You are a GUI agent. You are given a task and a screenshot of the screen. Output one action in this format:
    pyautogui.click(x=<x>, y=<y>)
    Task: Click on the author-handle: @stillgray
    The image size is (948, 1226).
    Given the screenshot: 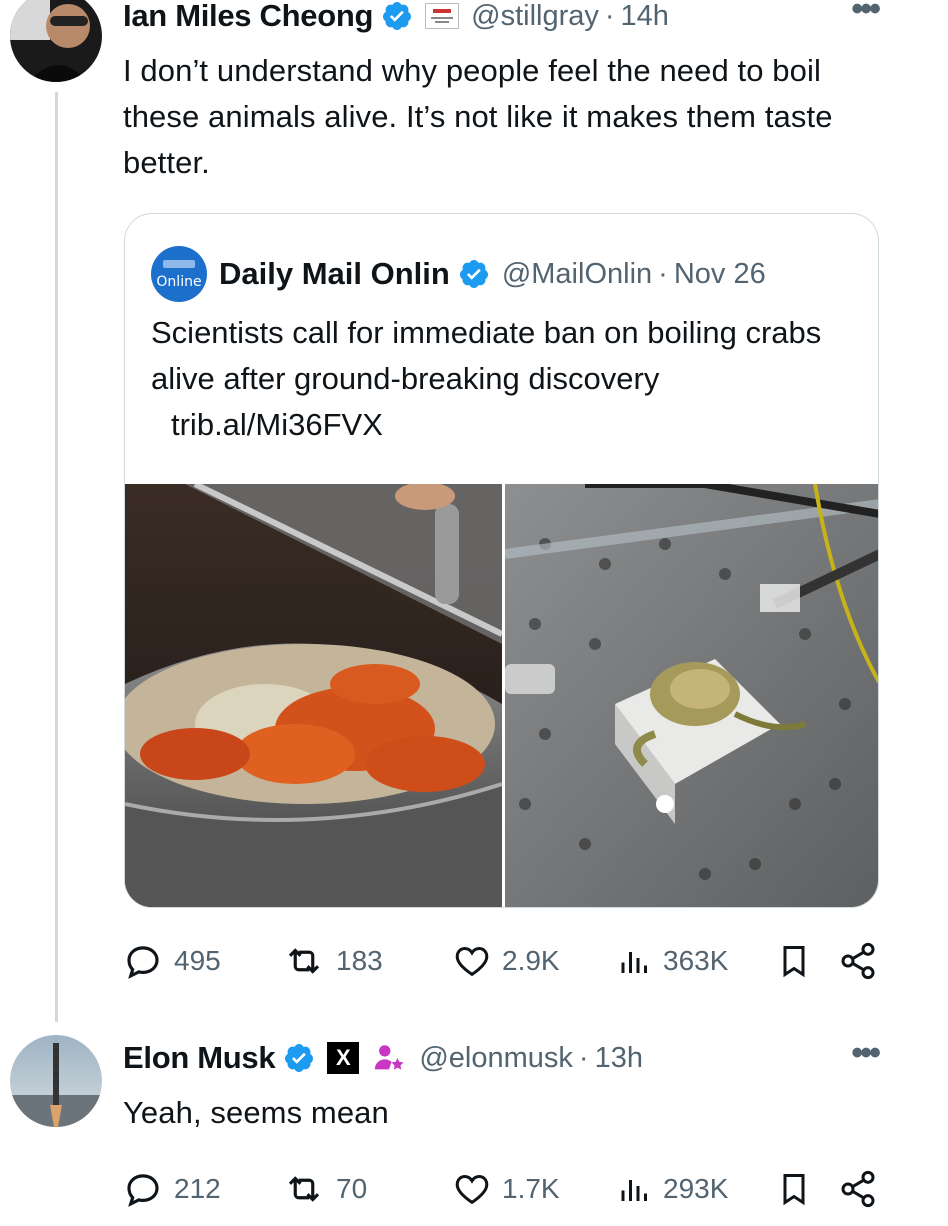 What is the action you would take?
    pyautogui.click(x=535, y=16)
    